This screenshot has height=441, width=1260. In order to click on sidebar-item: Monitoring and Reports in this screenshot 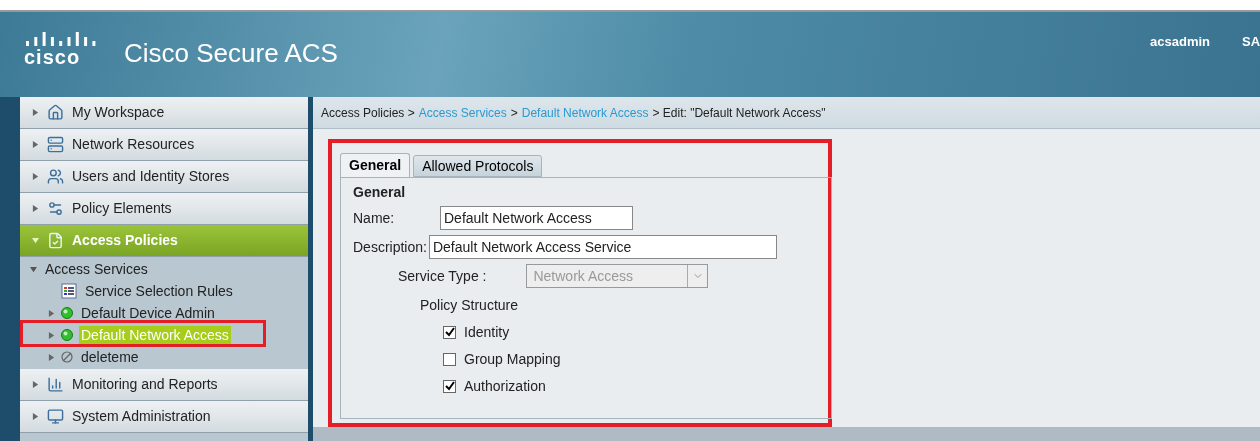, I will do `click(164, 385)`.